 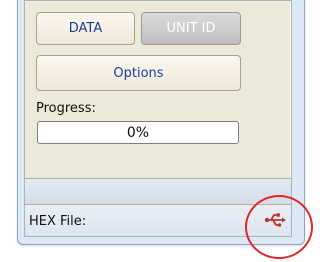 I want to click on progress-label: Progress:, so click(x=66, y=108).